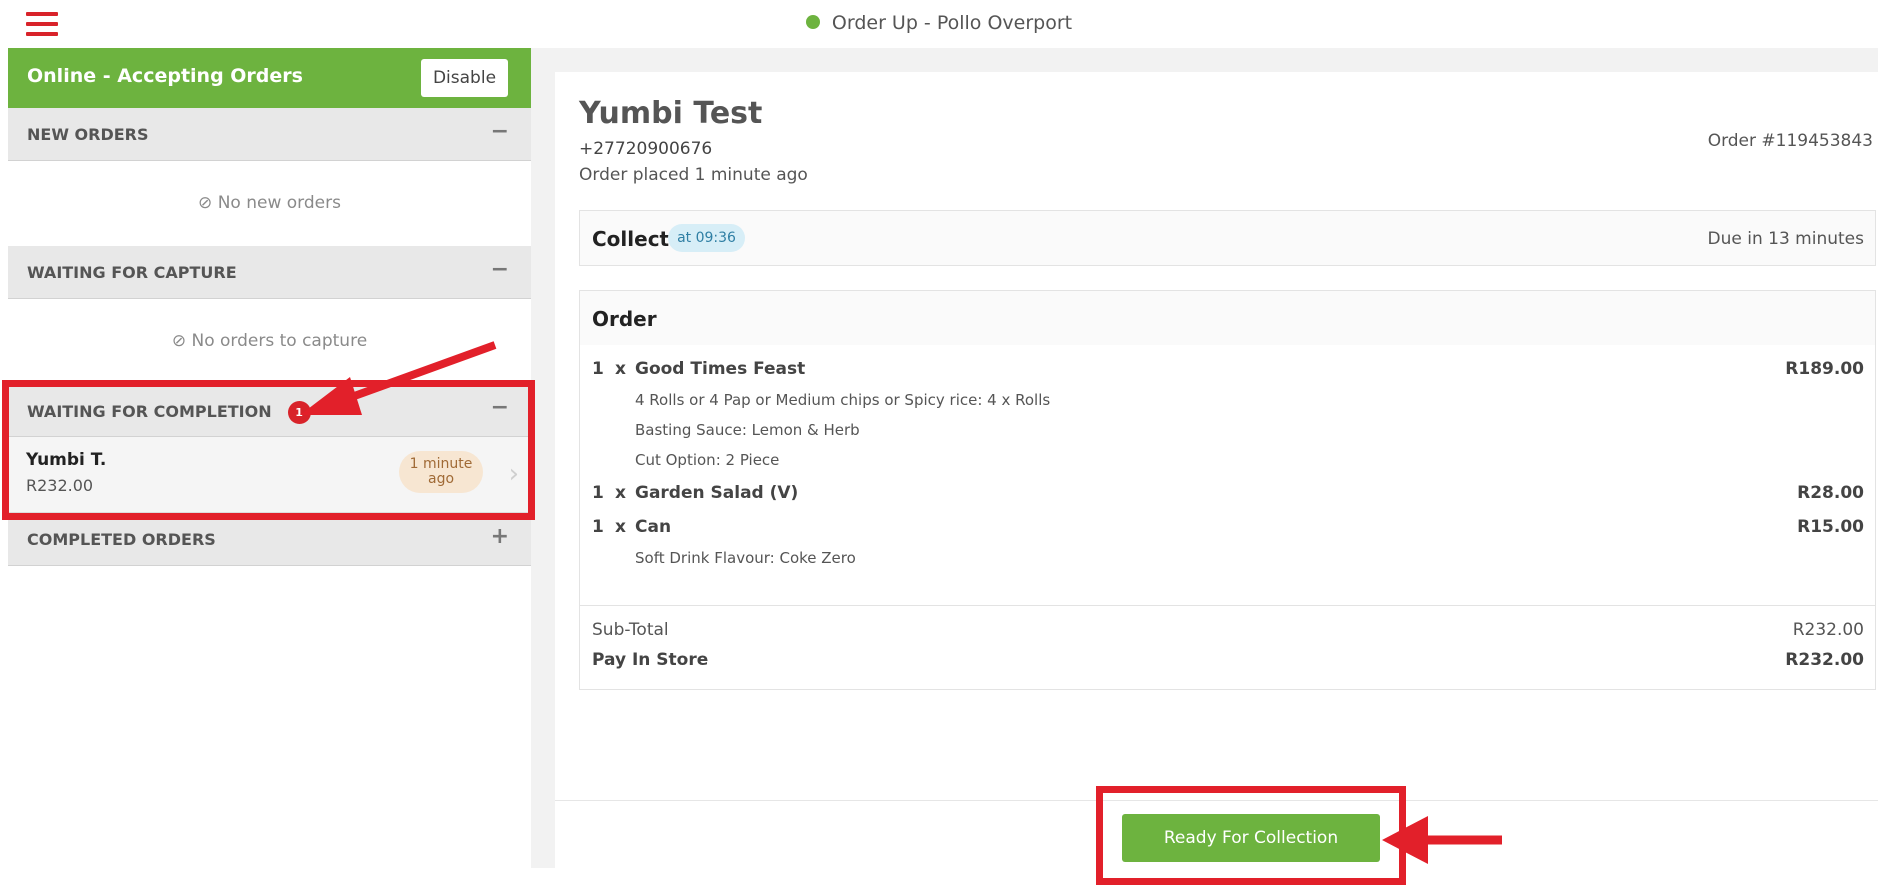  I want to click on order-placed-time: Order placed 1 minute ago, so click(693, 175).